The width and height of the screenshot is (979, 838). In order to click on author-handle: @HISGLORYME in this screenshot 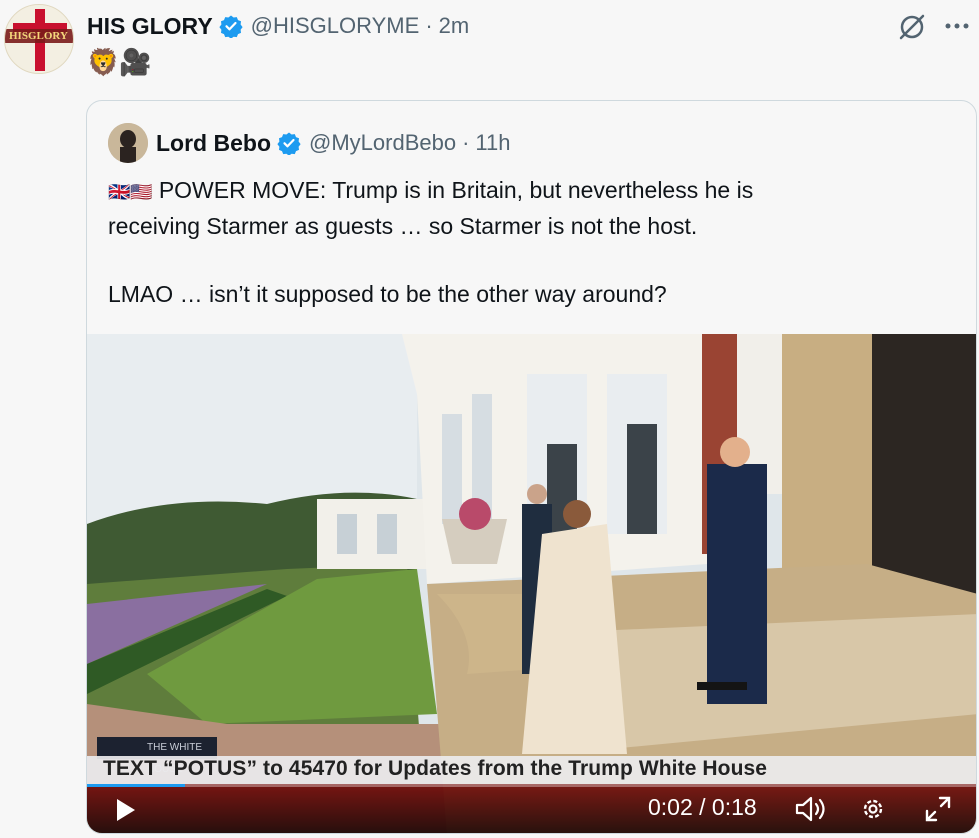, I will do `click(335, 26)`.